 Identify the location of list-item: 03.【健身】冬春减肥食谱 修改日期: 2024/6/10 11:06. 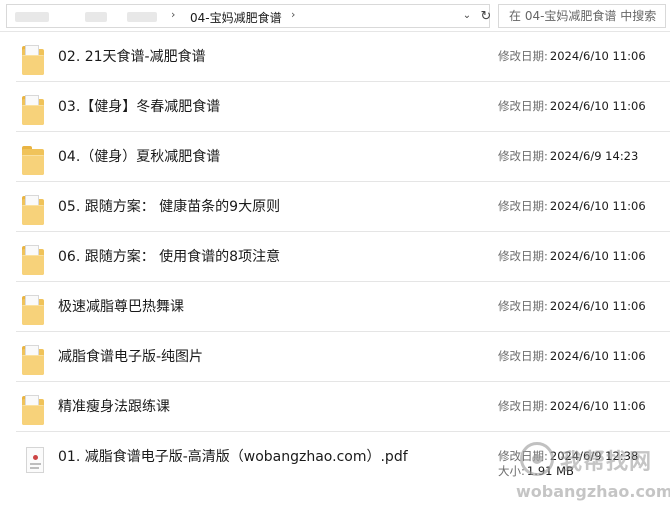
(343, 107).